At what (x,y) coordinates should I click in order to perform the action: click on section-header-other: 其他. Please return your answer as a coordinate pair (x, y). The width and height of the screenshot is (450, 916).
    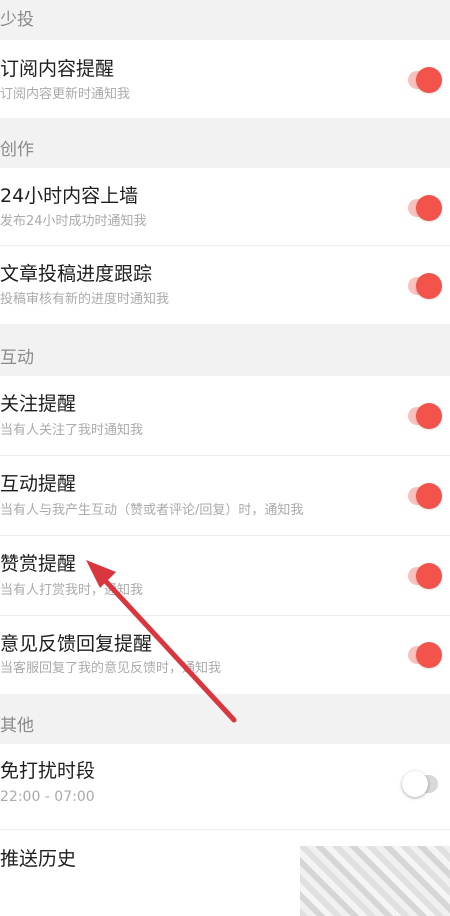
    Looking at the image, I should click on (225, 719).